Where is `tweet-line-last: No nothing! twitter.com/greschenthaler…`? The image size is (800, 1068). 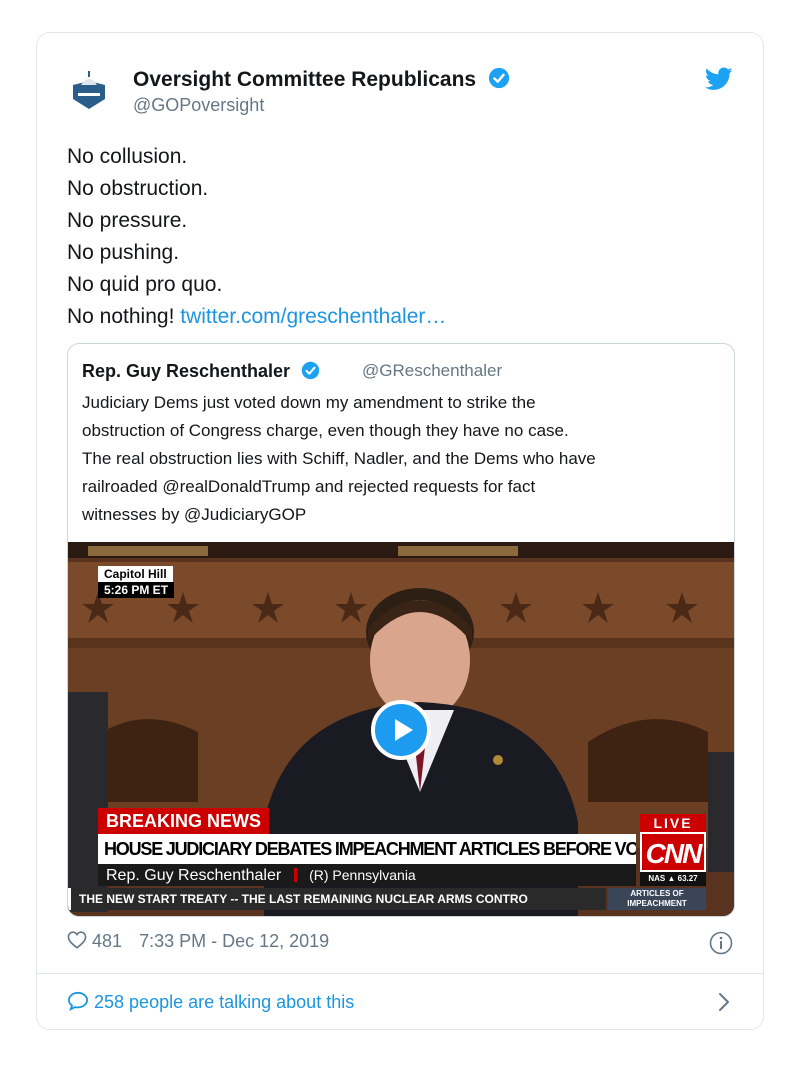 tweet-line-last: No nothing! twitter.com/greschenthaler… is located at coordinates (256, 317).